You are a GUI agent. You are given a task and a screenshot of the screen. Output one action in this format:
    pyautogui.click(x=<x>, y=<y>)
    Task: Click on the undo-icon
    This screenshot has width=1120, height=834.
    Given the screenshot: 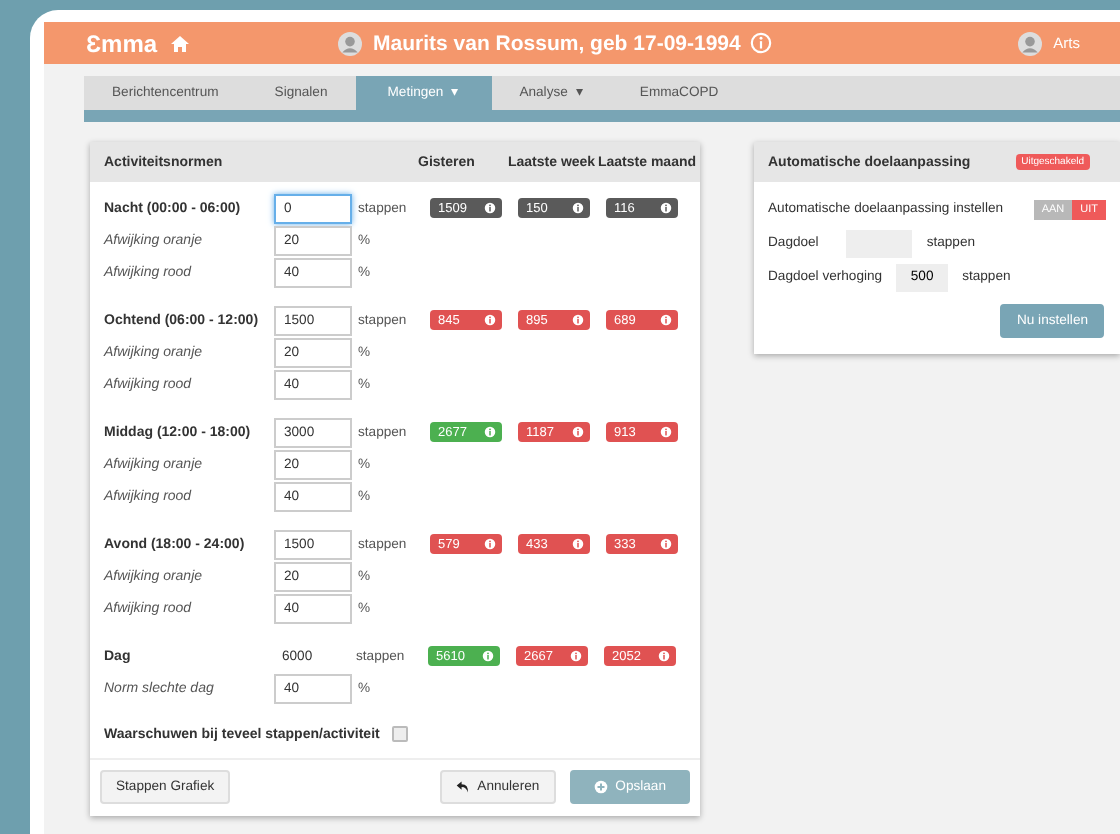 What is the action you would take?
    pyautogui.click(x=462, y=787)
    